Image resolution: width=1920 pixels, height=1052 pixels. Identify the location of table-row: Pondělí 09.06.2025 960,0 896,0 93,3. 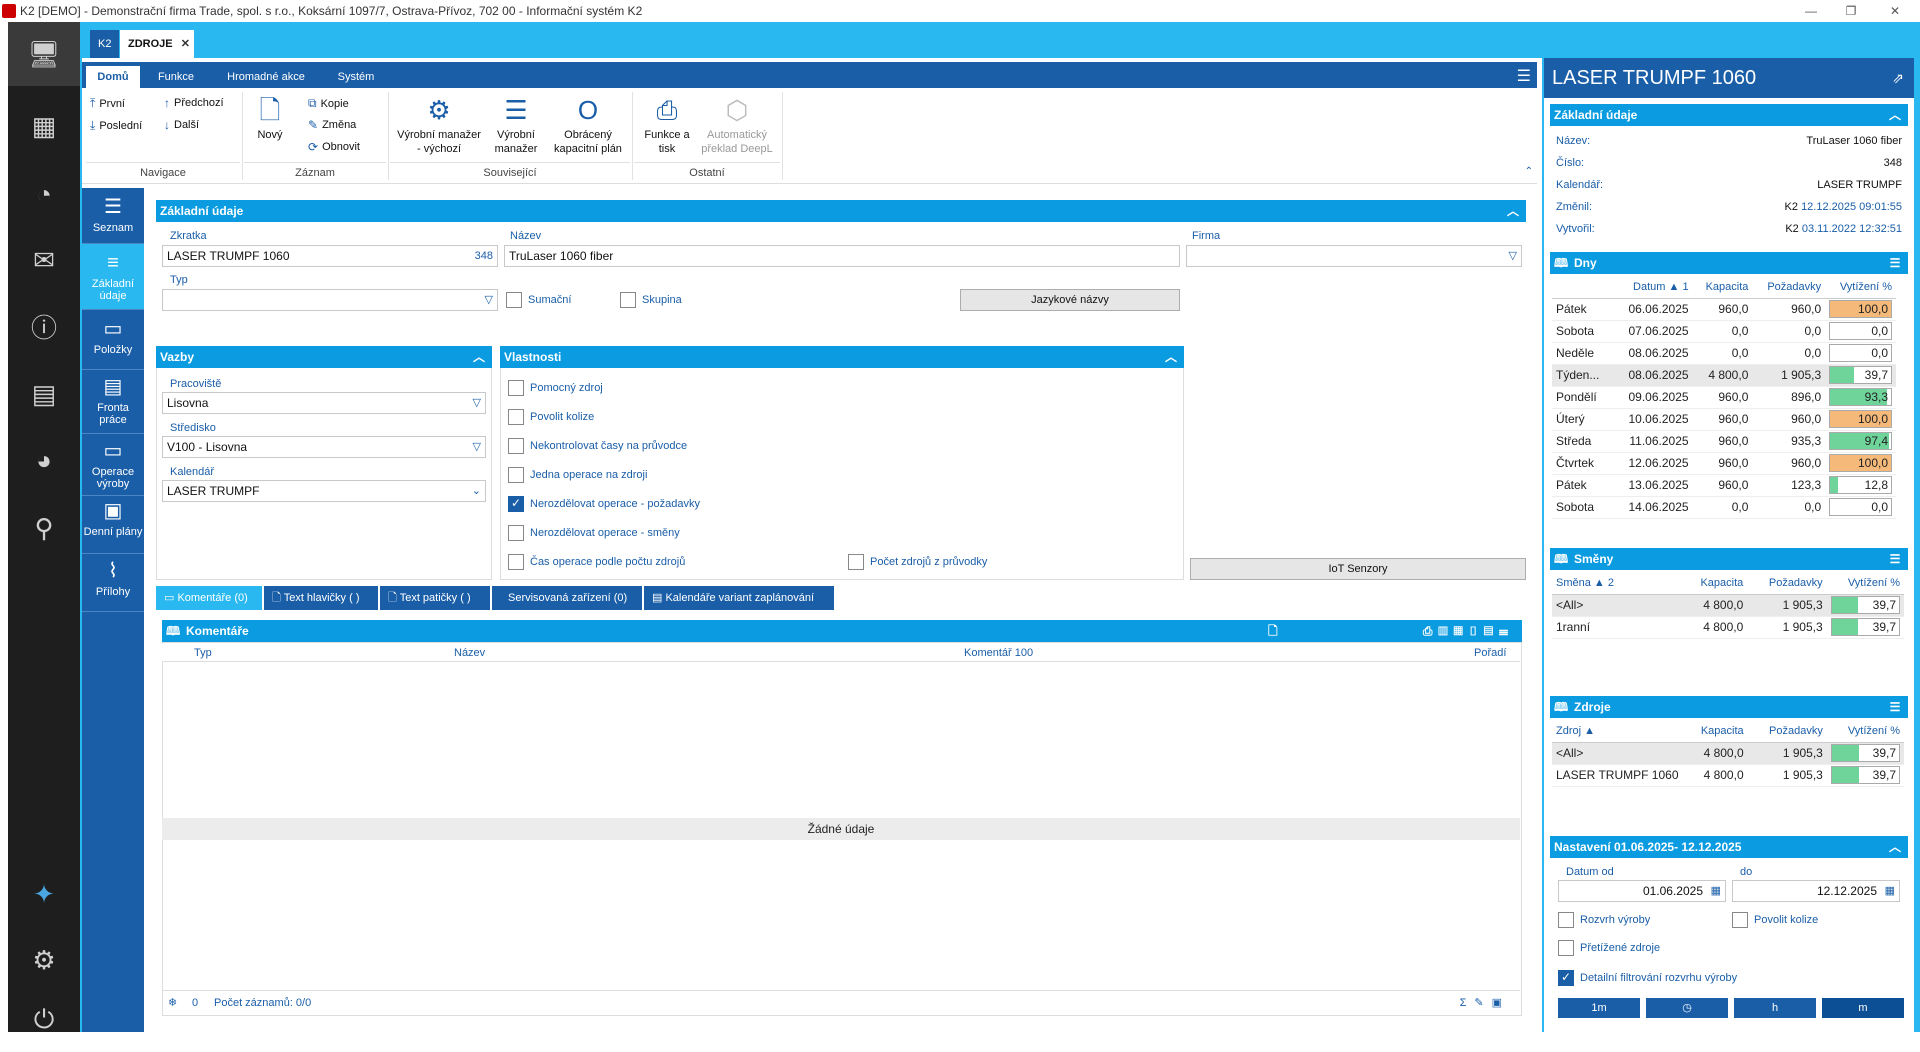
(1724, 397).